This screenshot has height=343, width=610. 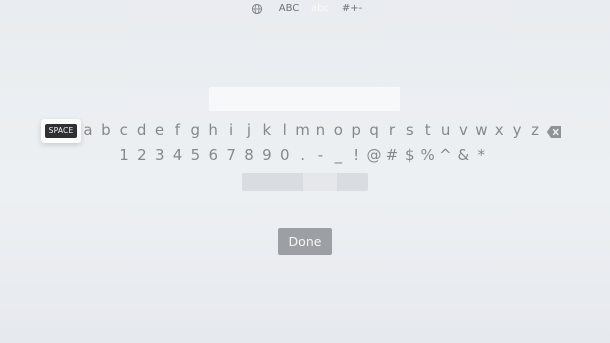 What do you see at coordinates (481, 155) in the screenshot?
I see `symbol-key: *` at bounding box center [481, 155].